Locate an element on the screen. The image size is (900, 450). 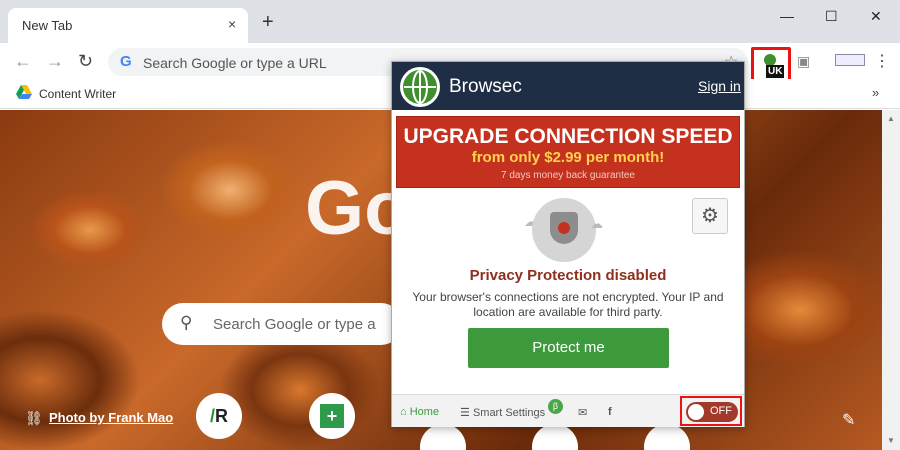
footer-smart-settings: ☰ Smart Settings is located at coordinates (502, 412).